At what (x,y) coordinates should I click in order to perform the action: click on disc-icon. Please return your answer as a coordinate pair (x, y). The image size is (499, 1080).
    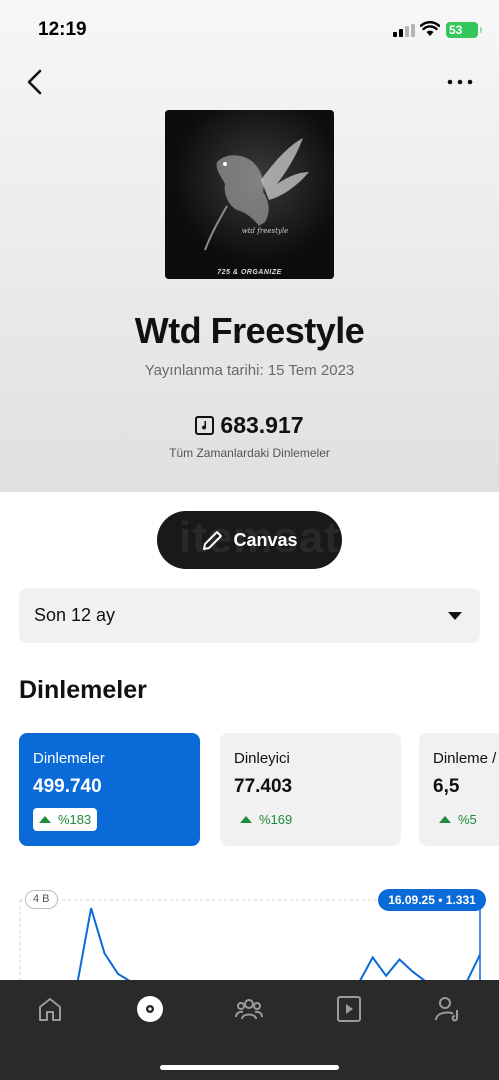
    Looking at the image, I should click on (150, 1009).